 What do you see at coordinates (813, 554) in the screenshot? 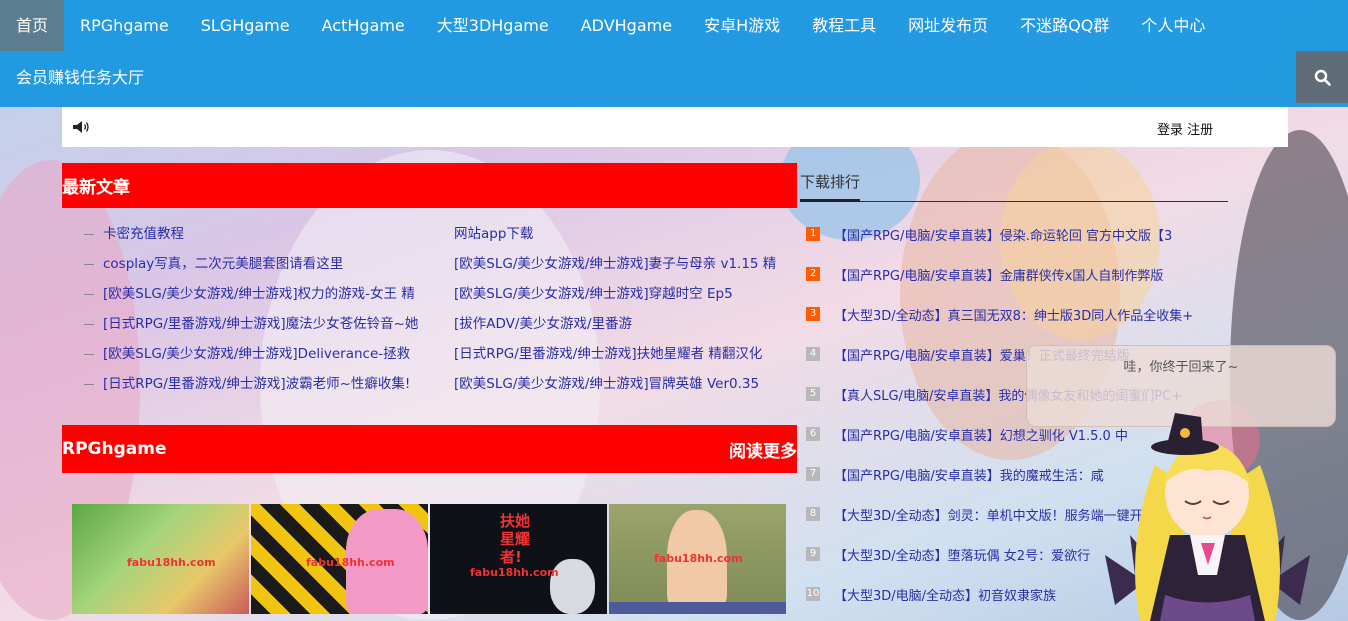
I see `rank-number: 9` at bounding box center [813, 554].